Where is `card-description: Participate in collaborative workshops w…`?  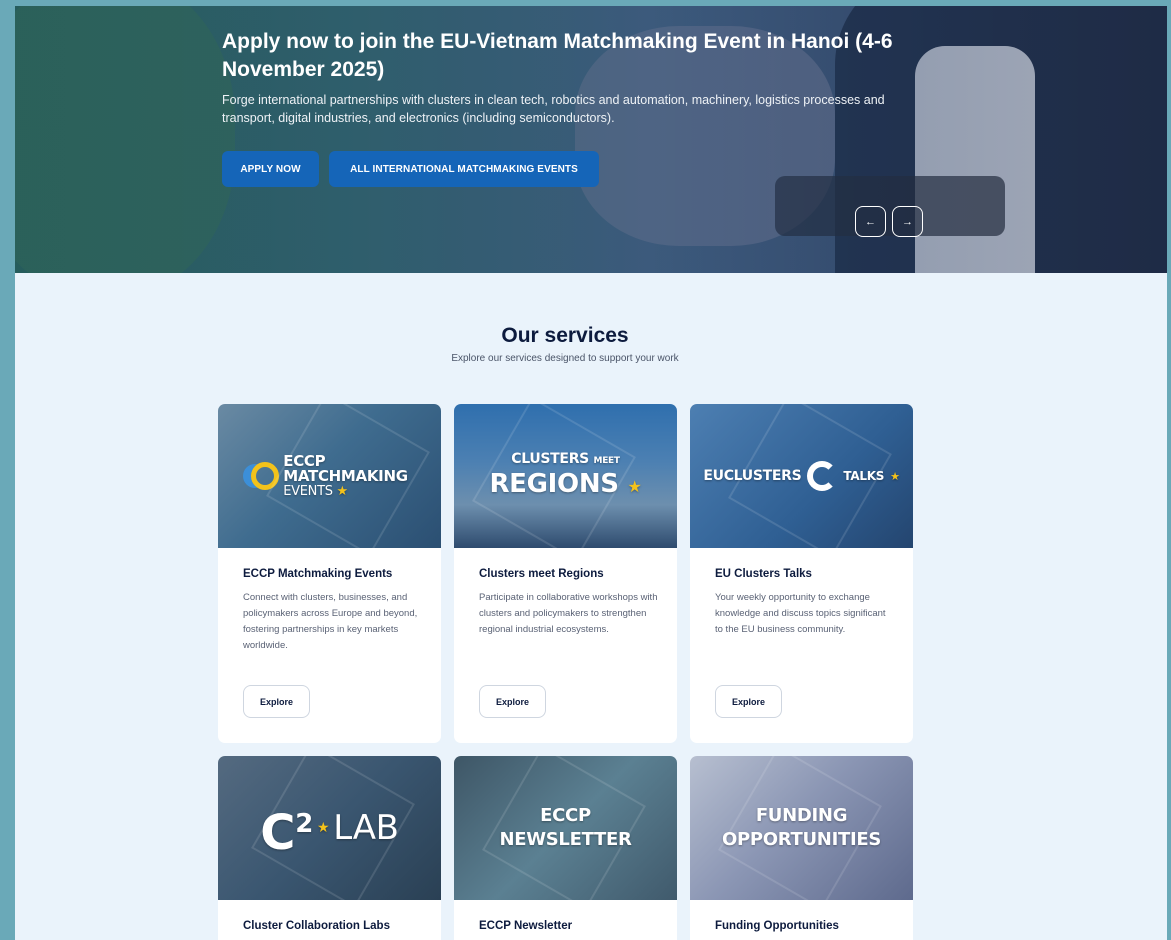
card-description: Participate in collaborative workshops w… is located at coordinates (568, 613).